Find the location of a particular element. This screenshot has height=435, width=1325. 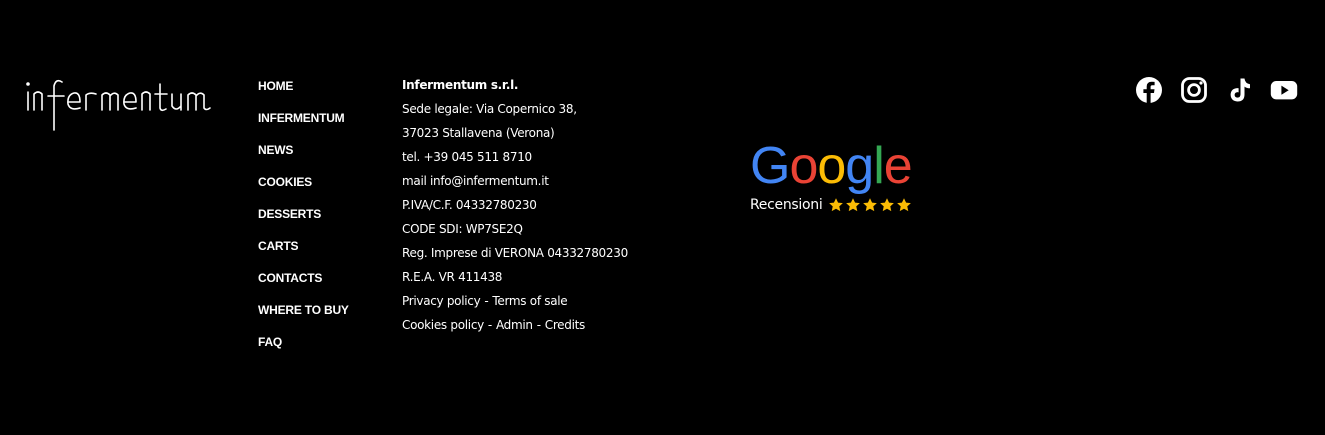

google-letter: g is located at coordinates (859, 166).